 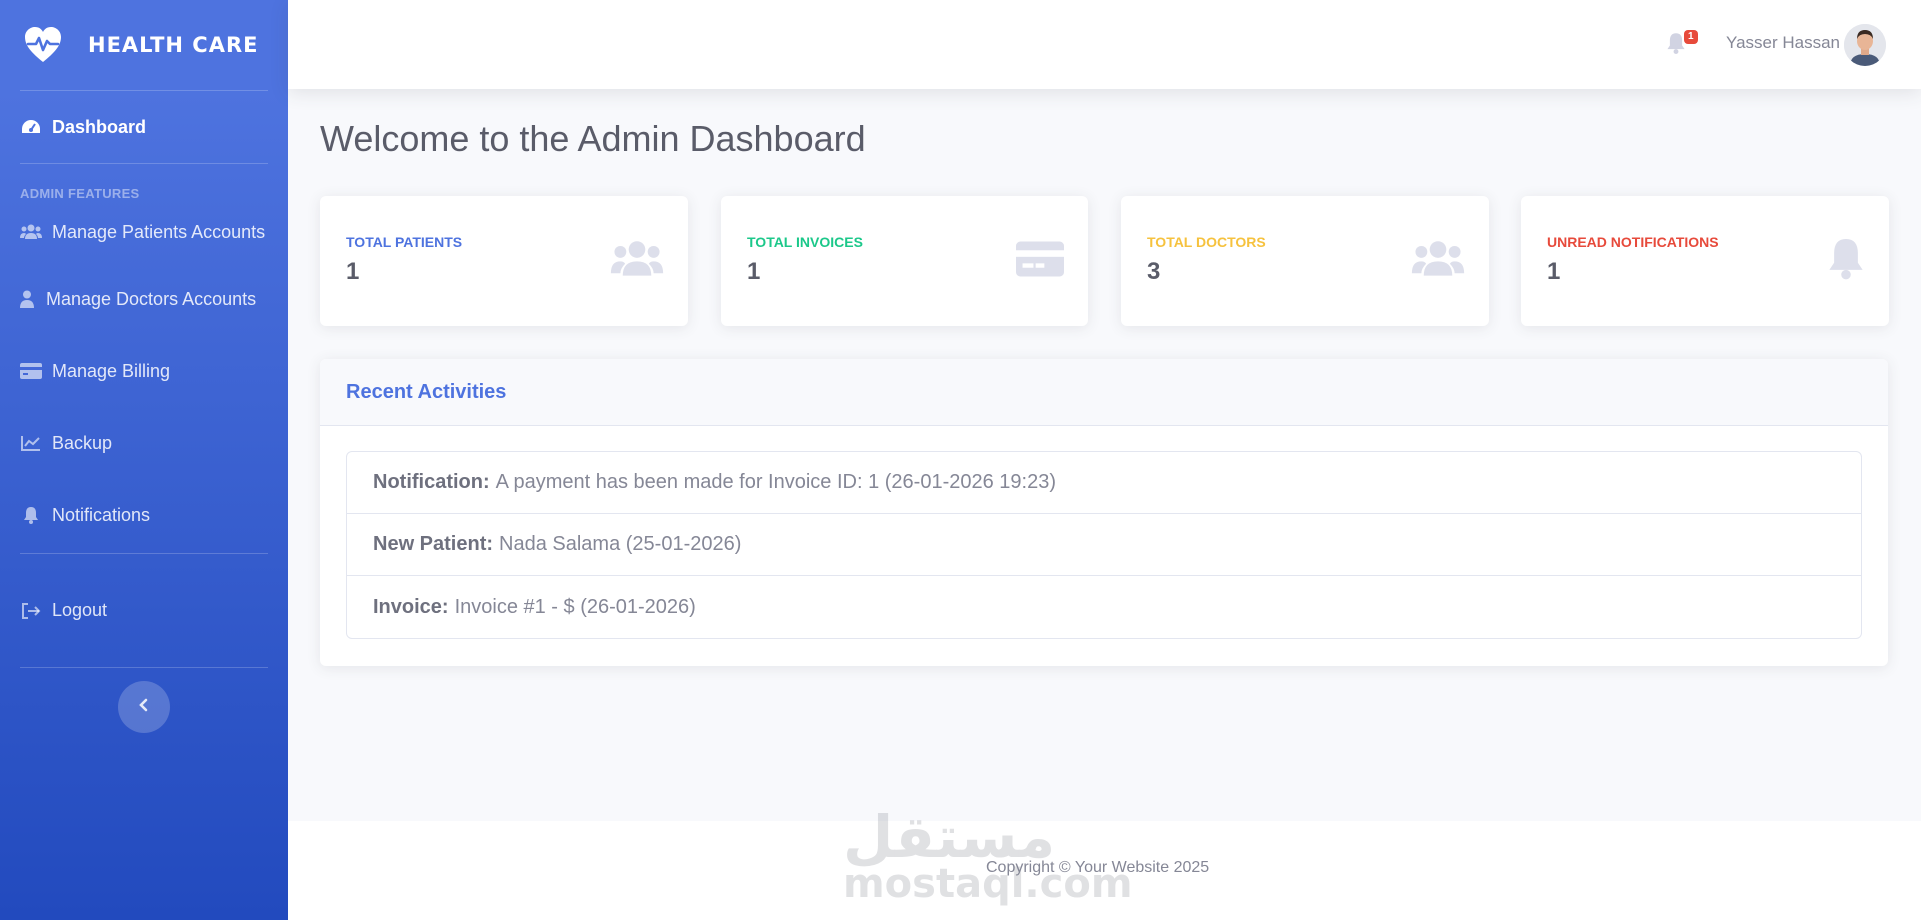 I want to click on chevron-left-icon, so click(x=144, y=707).